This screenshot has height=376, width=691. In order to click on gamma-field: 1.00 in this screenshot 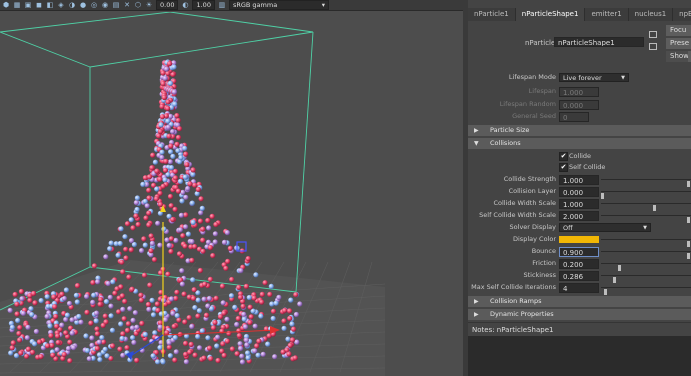, I will do `click(203, 5)`.